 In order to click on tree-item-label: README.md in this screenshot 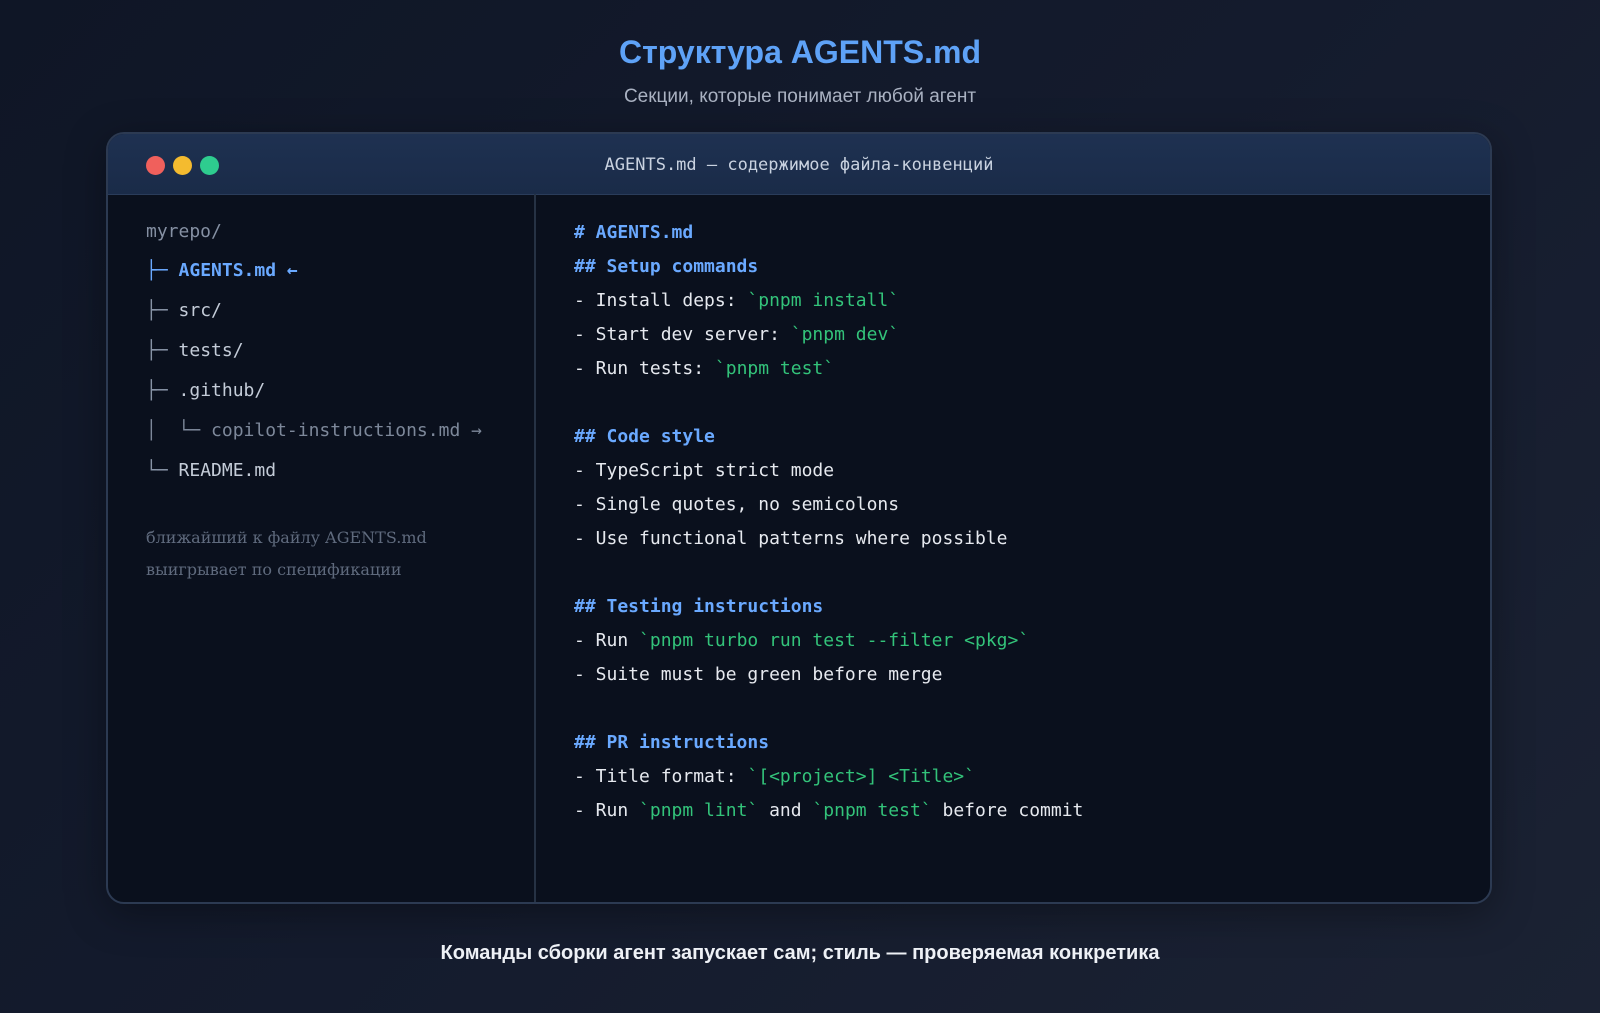, I will do `click(227, 470)`.